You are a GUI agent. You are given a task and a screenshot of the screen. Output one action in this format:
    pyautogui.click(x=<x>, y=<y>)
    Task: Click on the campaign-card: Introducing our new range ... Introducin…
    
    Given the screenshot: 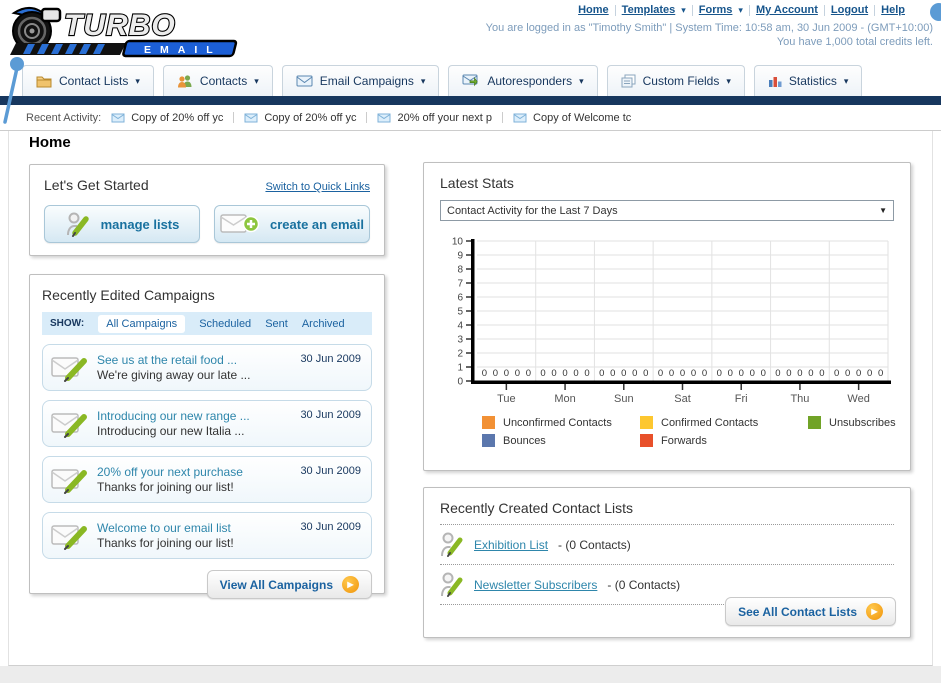 What is the action you would take?
    pyautogui.click(x=207, y=423)
    